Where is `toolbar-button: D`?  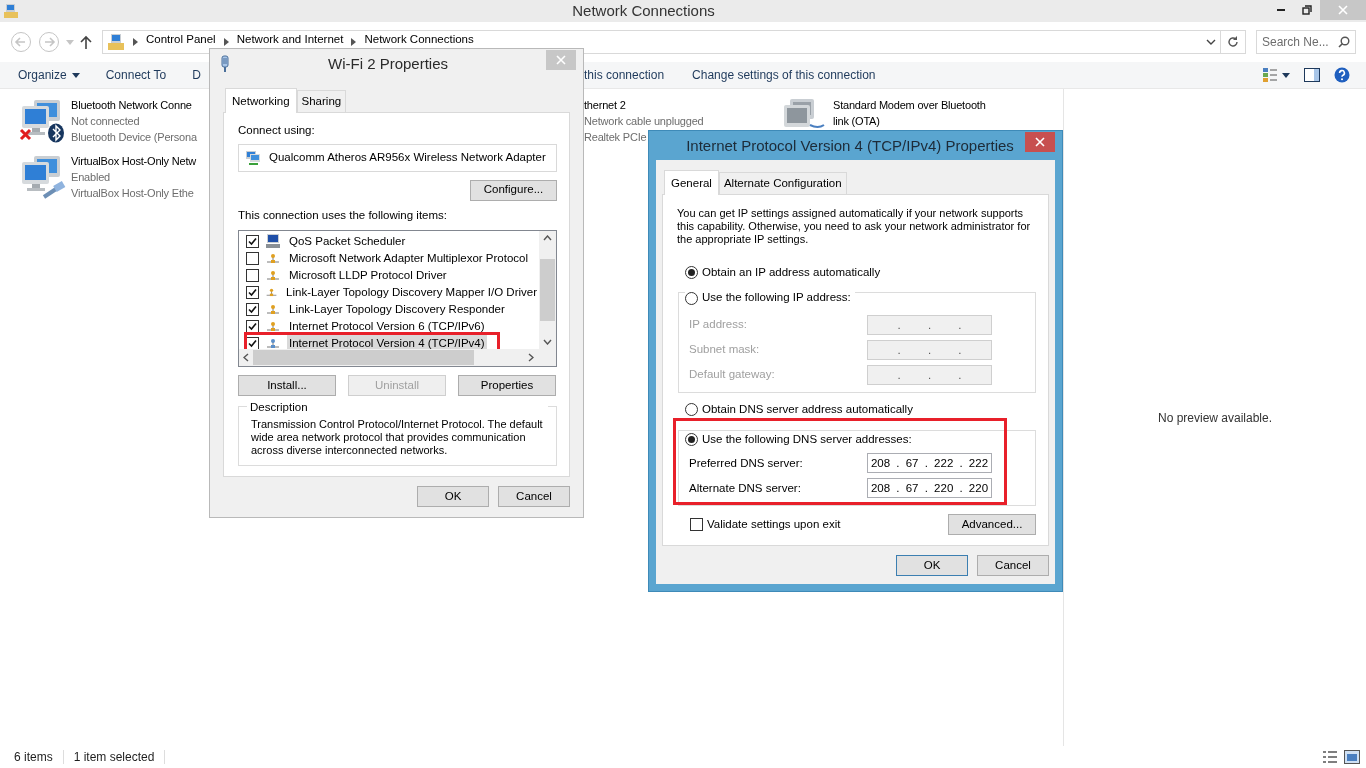 toolbar-button: D is located at coordinates (196, 75).